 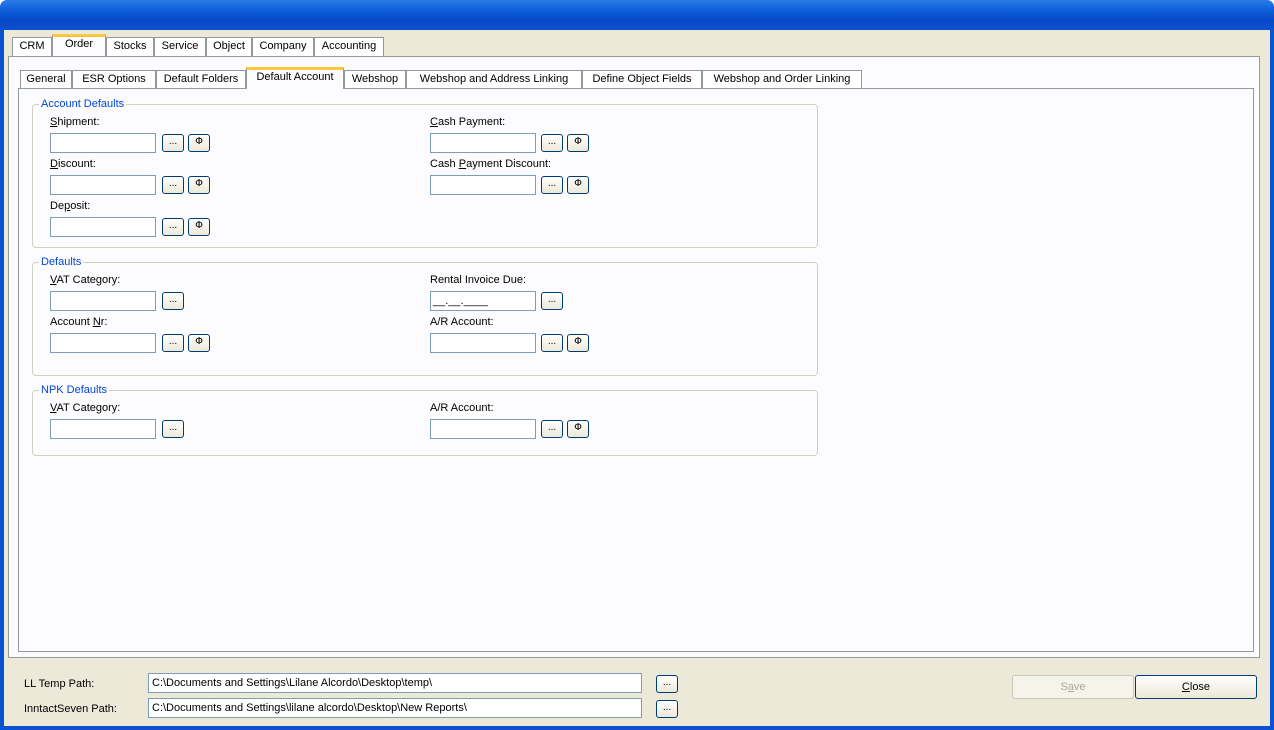 What do you see at coordinates (782, 79) in the screenshot?
I see `tab-webshop-order-linking: Webshop and Order Linking` at bounding box center [782, 79].